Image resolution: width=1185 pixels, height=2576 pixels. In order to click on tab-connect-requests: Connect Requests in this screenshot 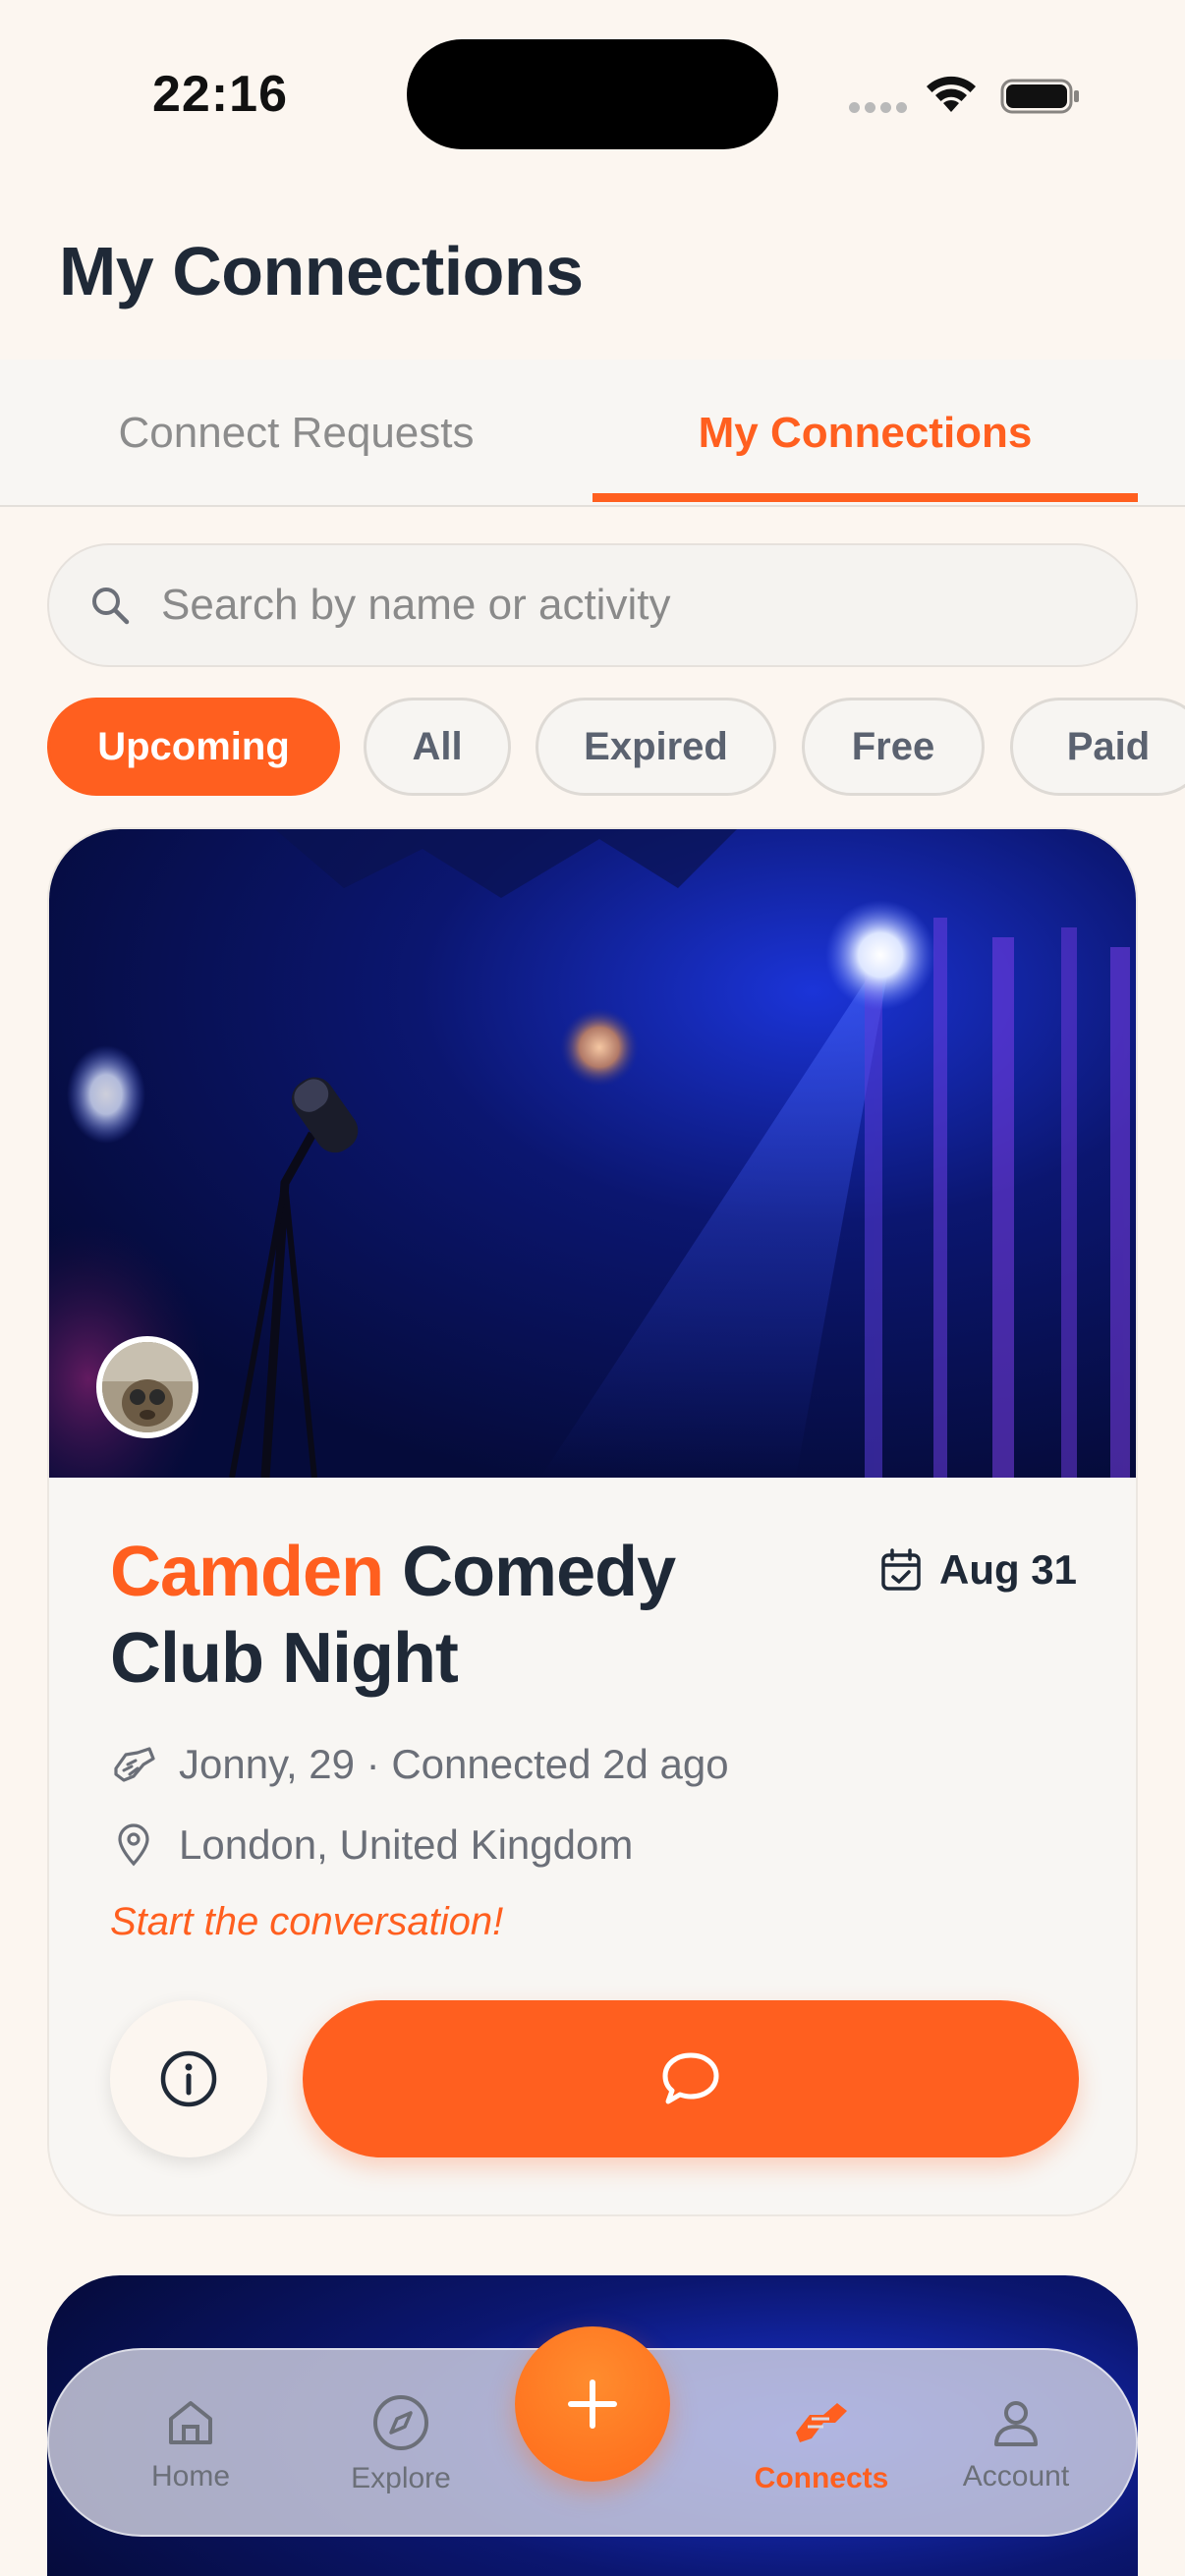, I will do `click(296, 433)`.